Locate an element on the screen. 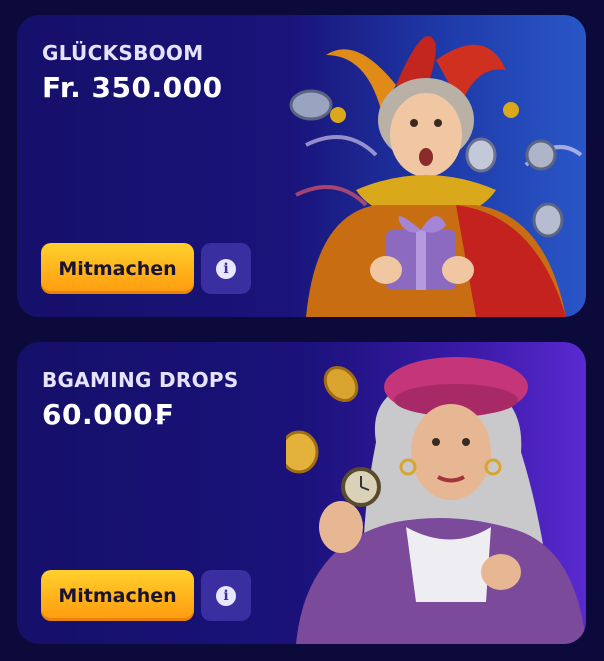 Image resolution: width=604 pixels, height=661 pixels. promo-title: GLÜCKSBOOM is located at coordinates (123, 53).